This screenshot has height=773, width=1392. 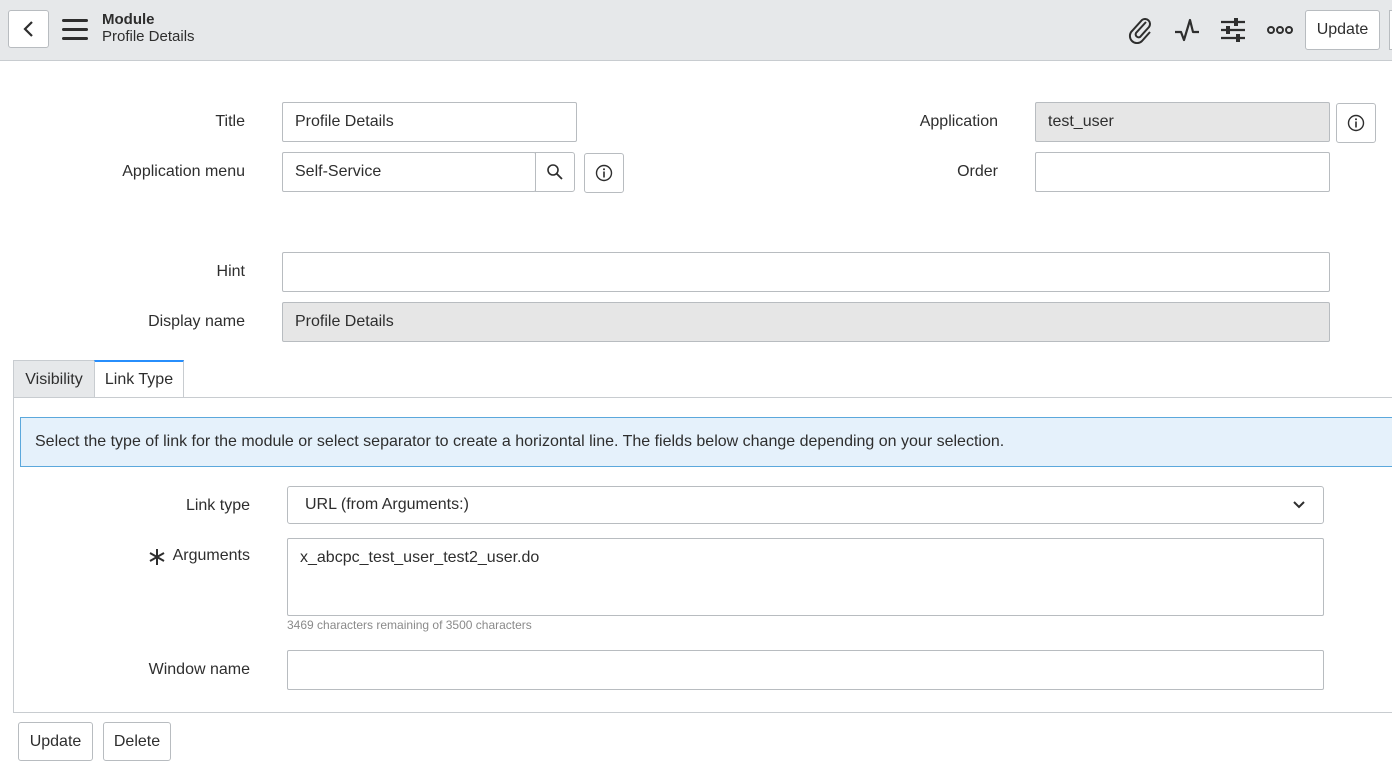 I want to click on application-field: test_user, so click(x=1182, y=122).